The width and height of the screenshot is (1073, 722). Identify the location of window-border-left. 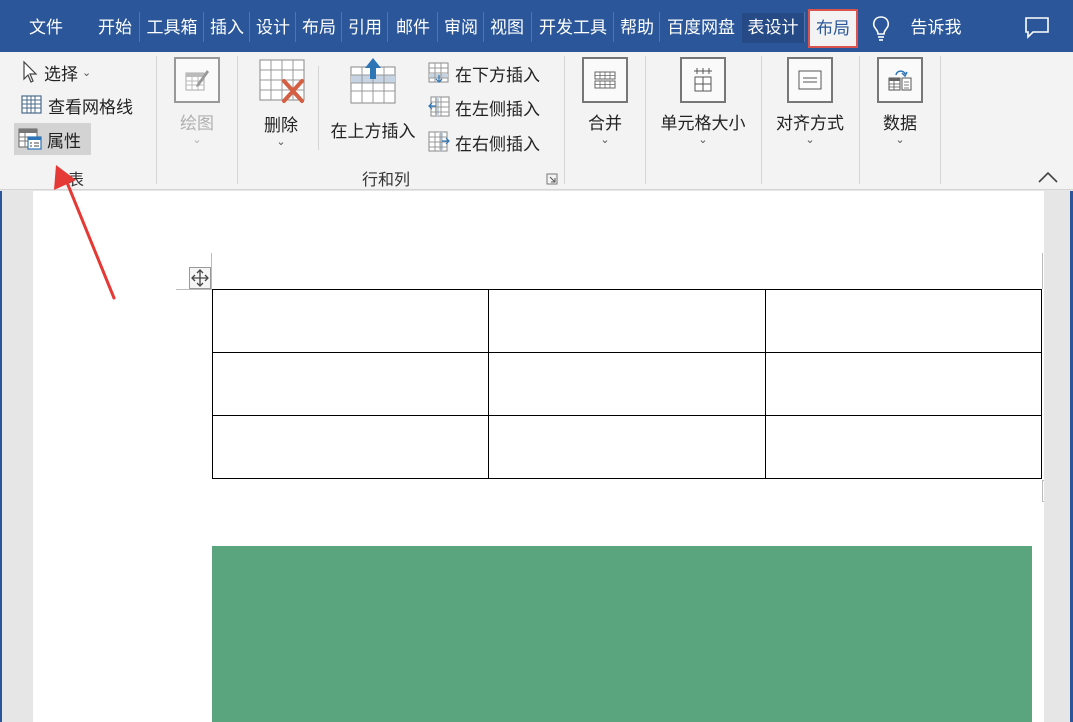
(1, 456).